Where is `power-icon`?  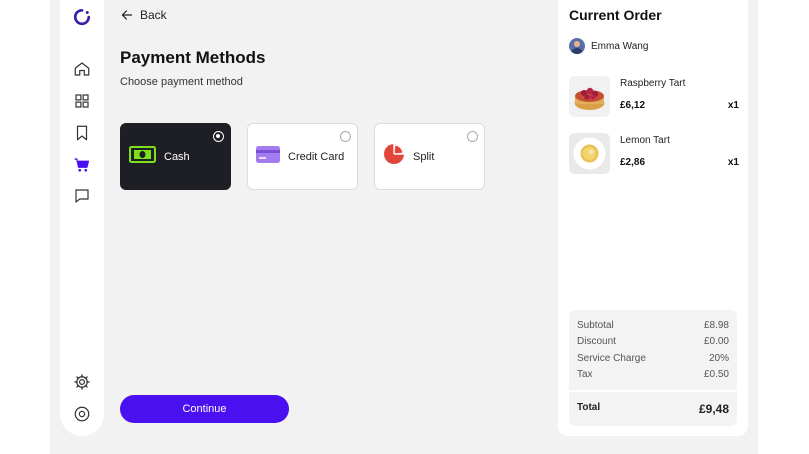 power-icon is located at coordinates (82, 414).